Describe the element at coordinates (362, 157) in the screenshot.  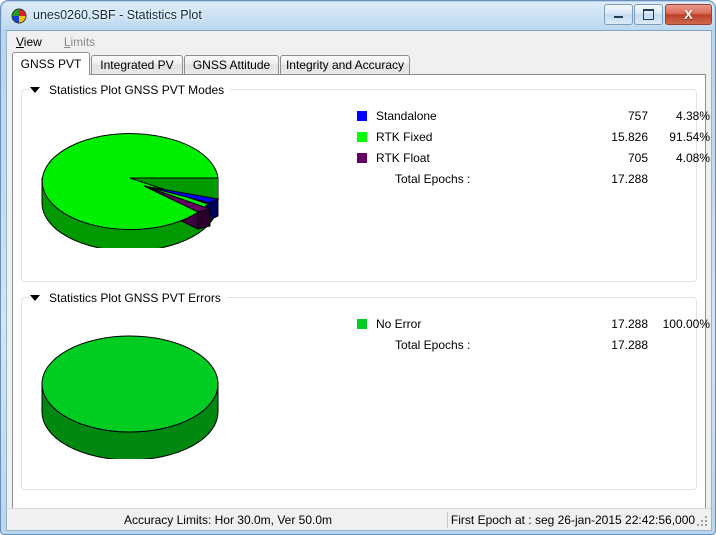
I see `legend-swatch-rtk-float` at that location.